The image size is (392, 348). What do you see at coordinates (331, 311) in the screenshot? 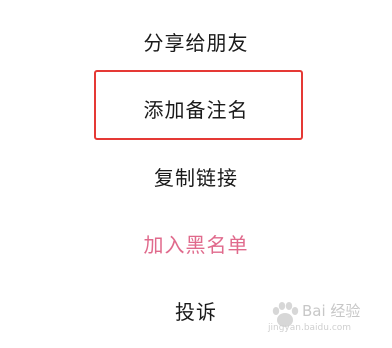
I see `watermark-text: Bai 经验` at bounding box center [331, 311].